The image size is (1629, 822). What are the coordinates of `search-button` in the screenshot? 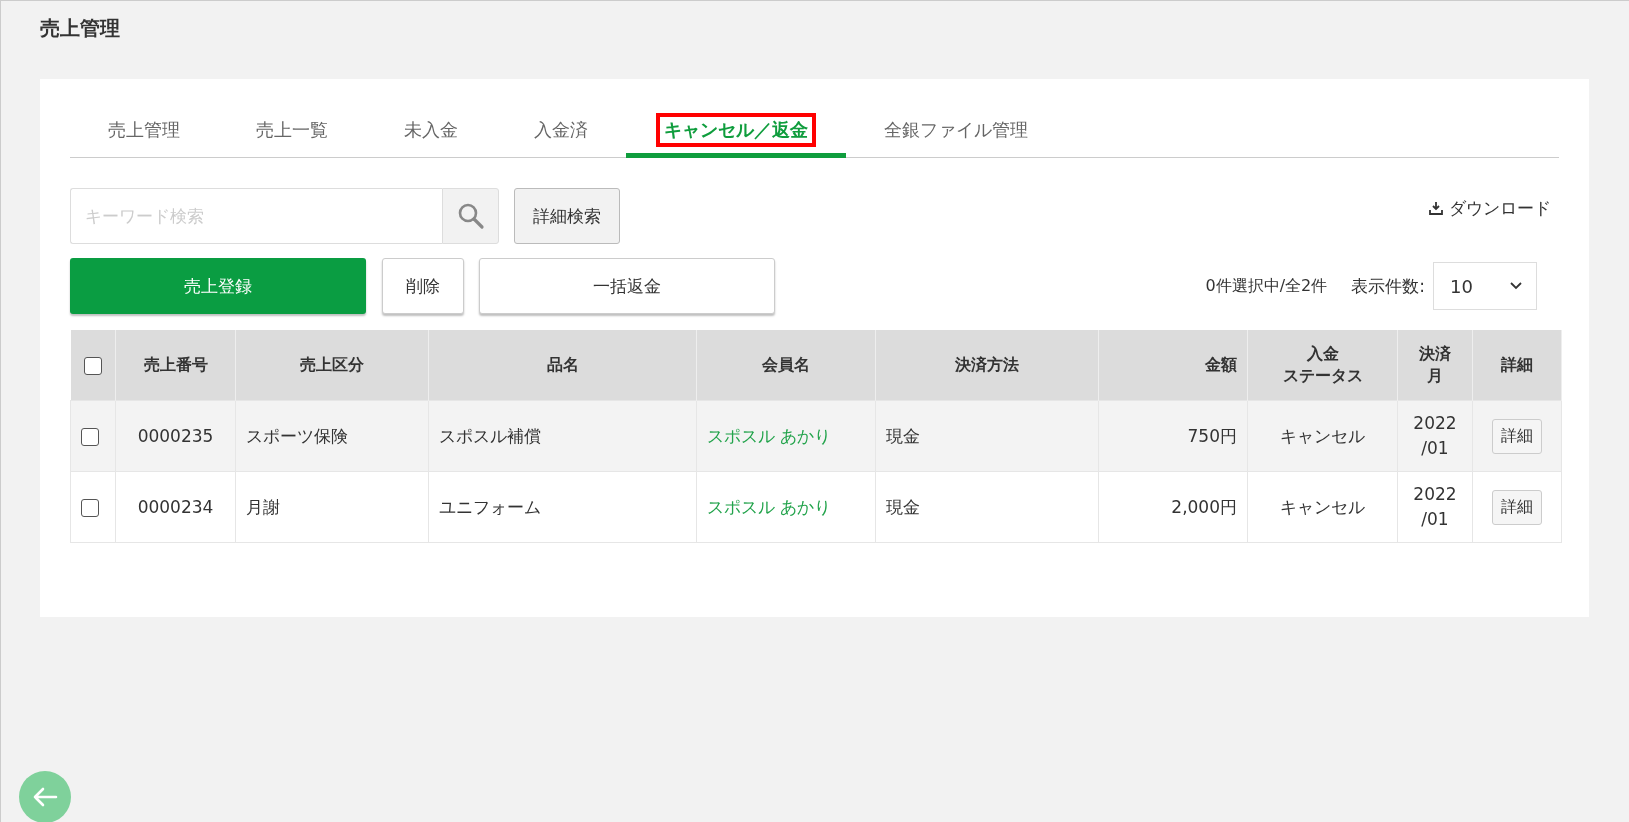 It's located at (470, 216).